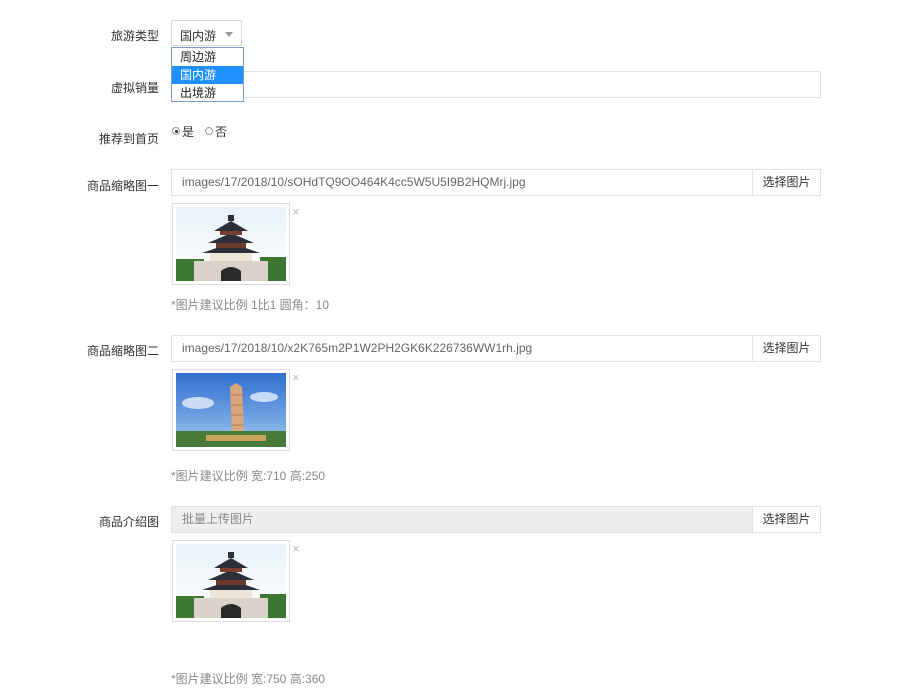 The width and height of the screenshot is (909, 697). I want to click on intro-remove-icon: ×, so click(296, 548).